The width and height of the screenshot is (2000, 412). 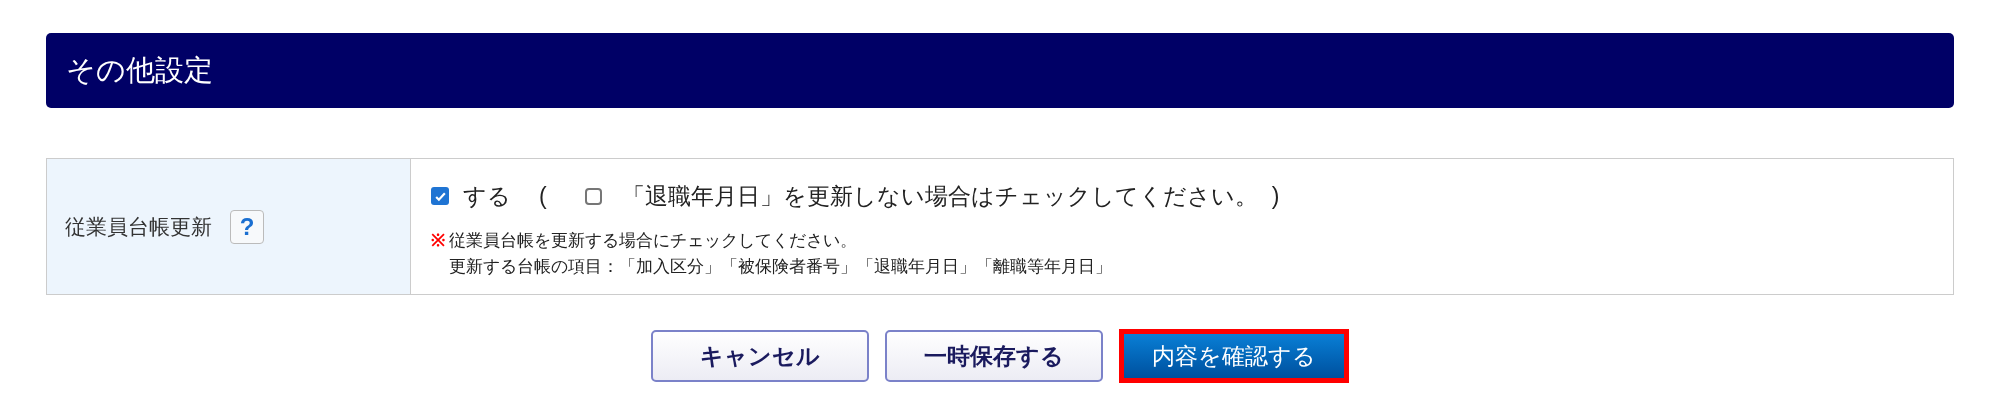 I want to click on paren: ), so click(x=1275, y=196).